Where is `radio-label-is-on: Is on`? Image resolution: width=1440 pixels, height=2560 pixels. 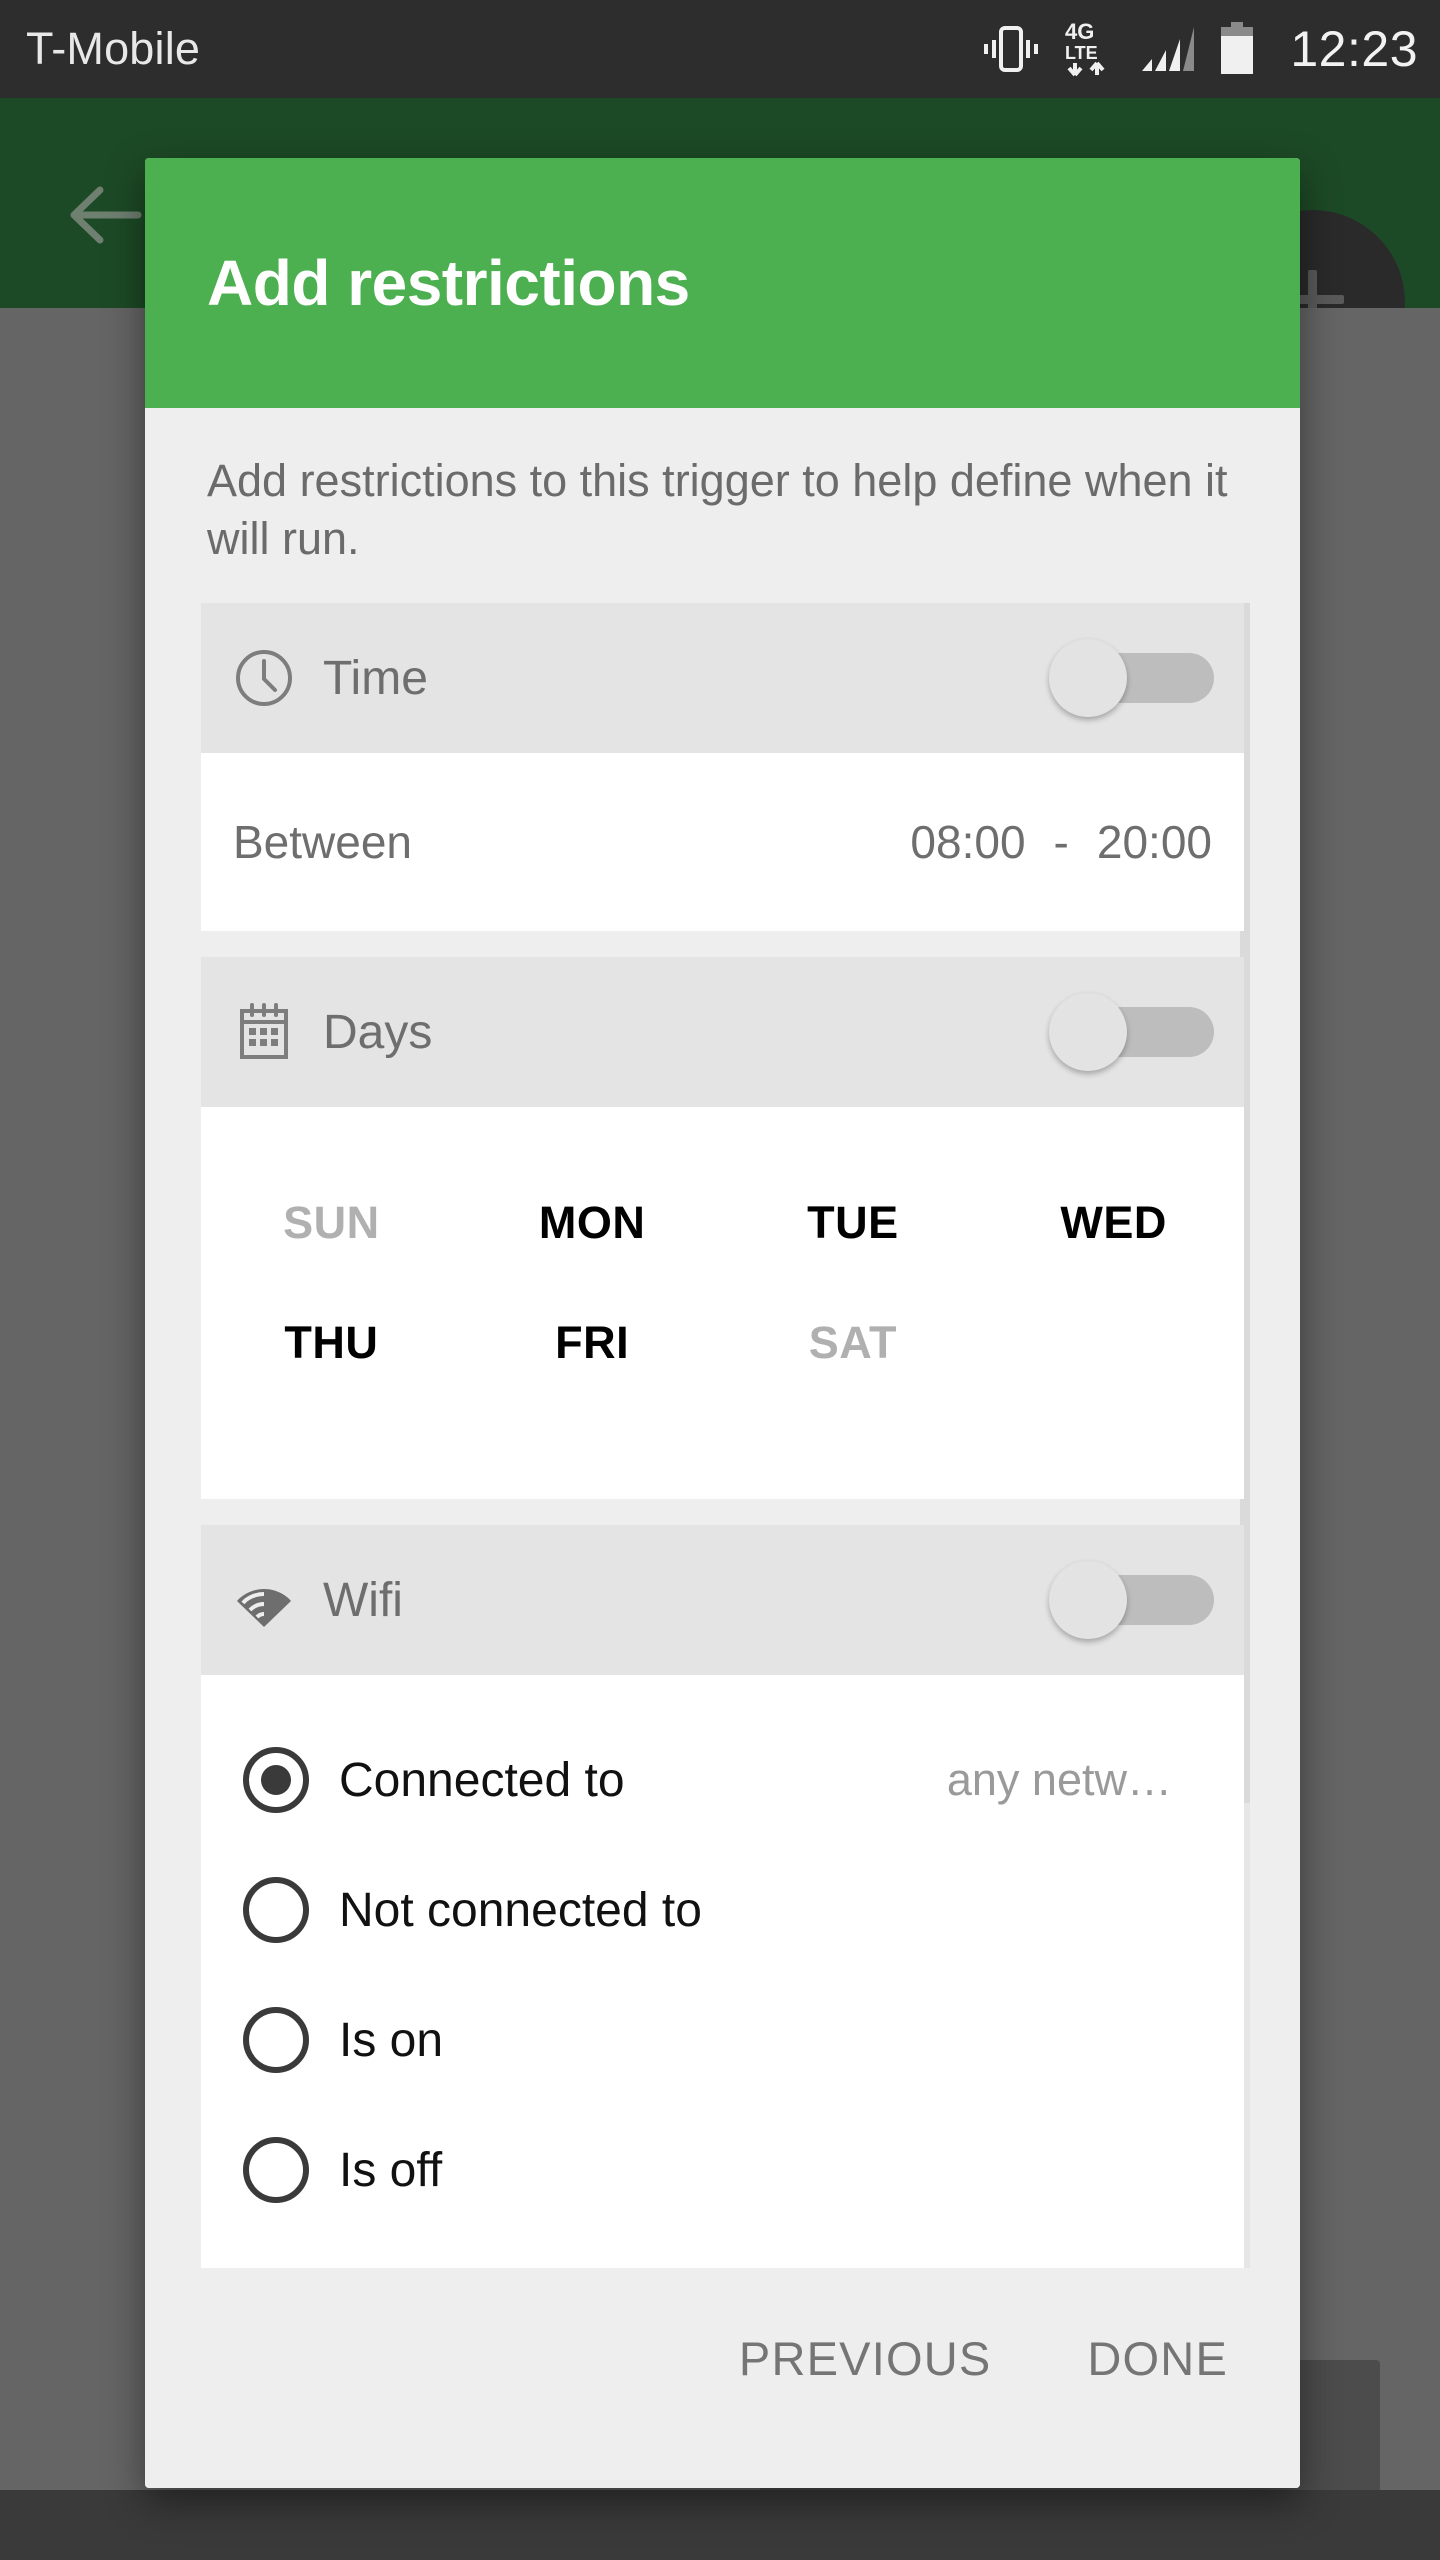 radio-label-is-on: Is on is located at coordinates (391, 2040).